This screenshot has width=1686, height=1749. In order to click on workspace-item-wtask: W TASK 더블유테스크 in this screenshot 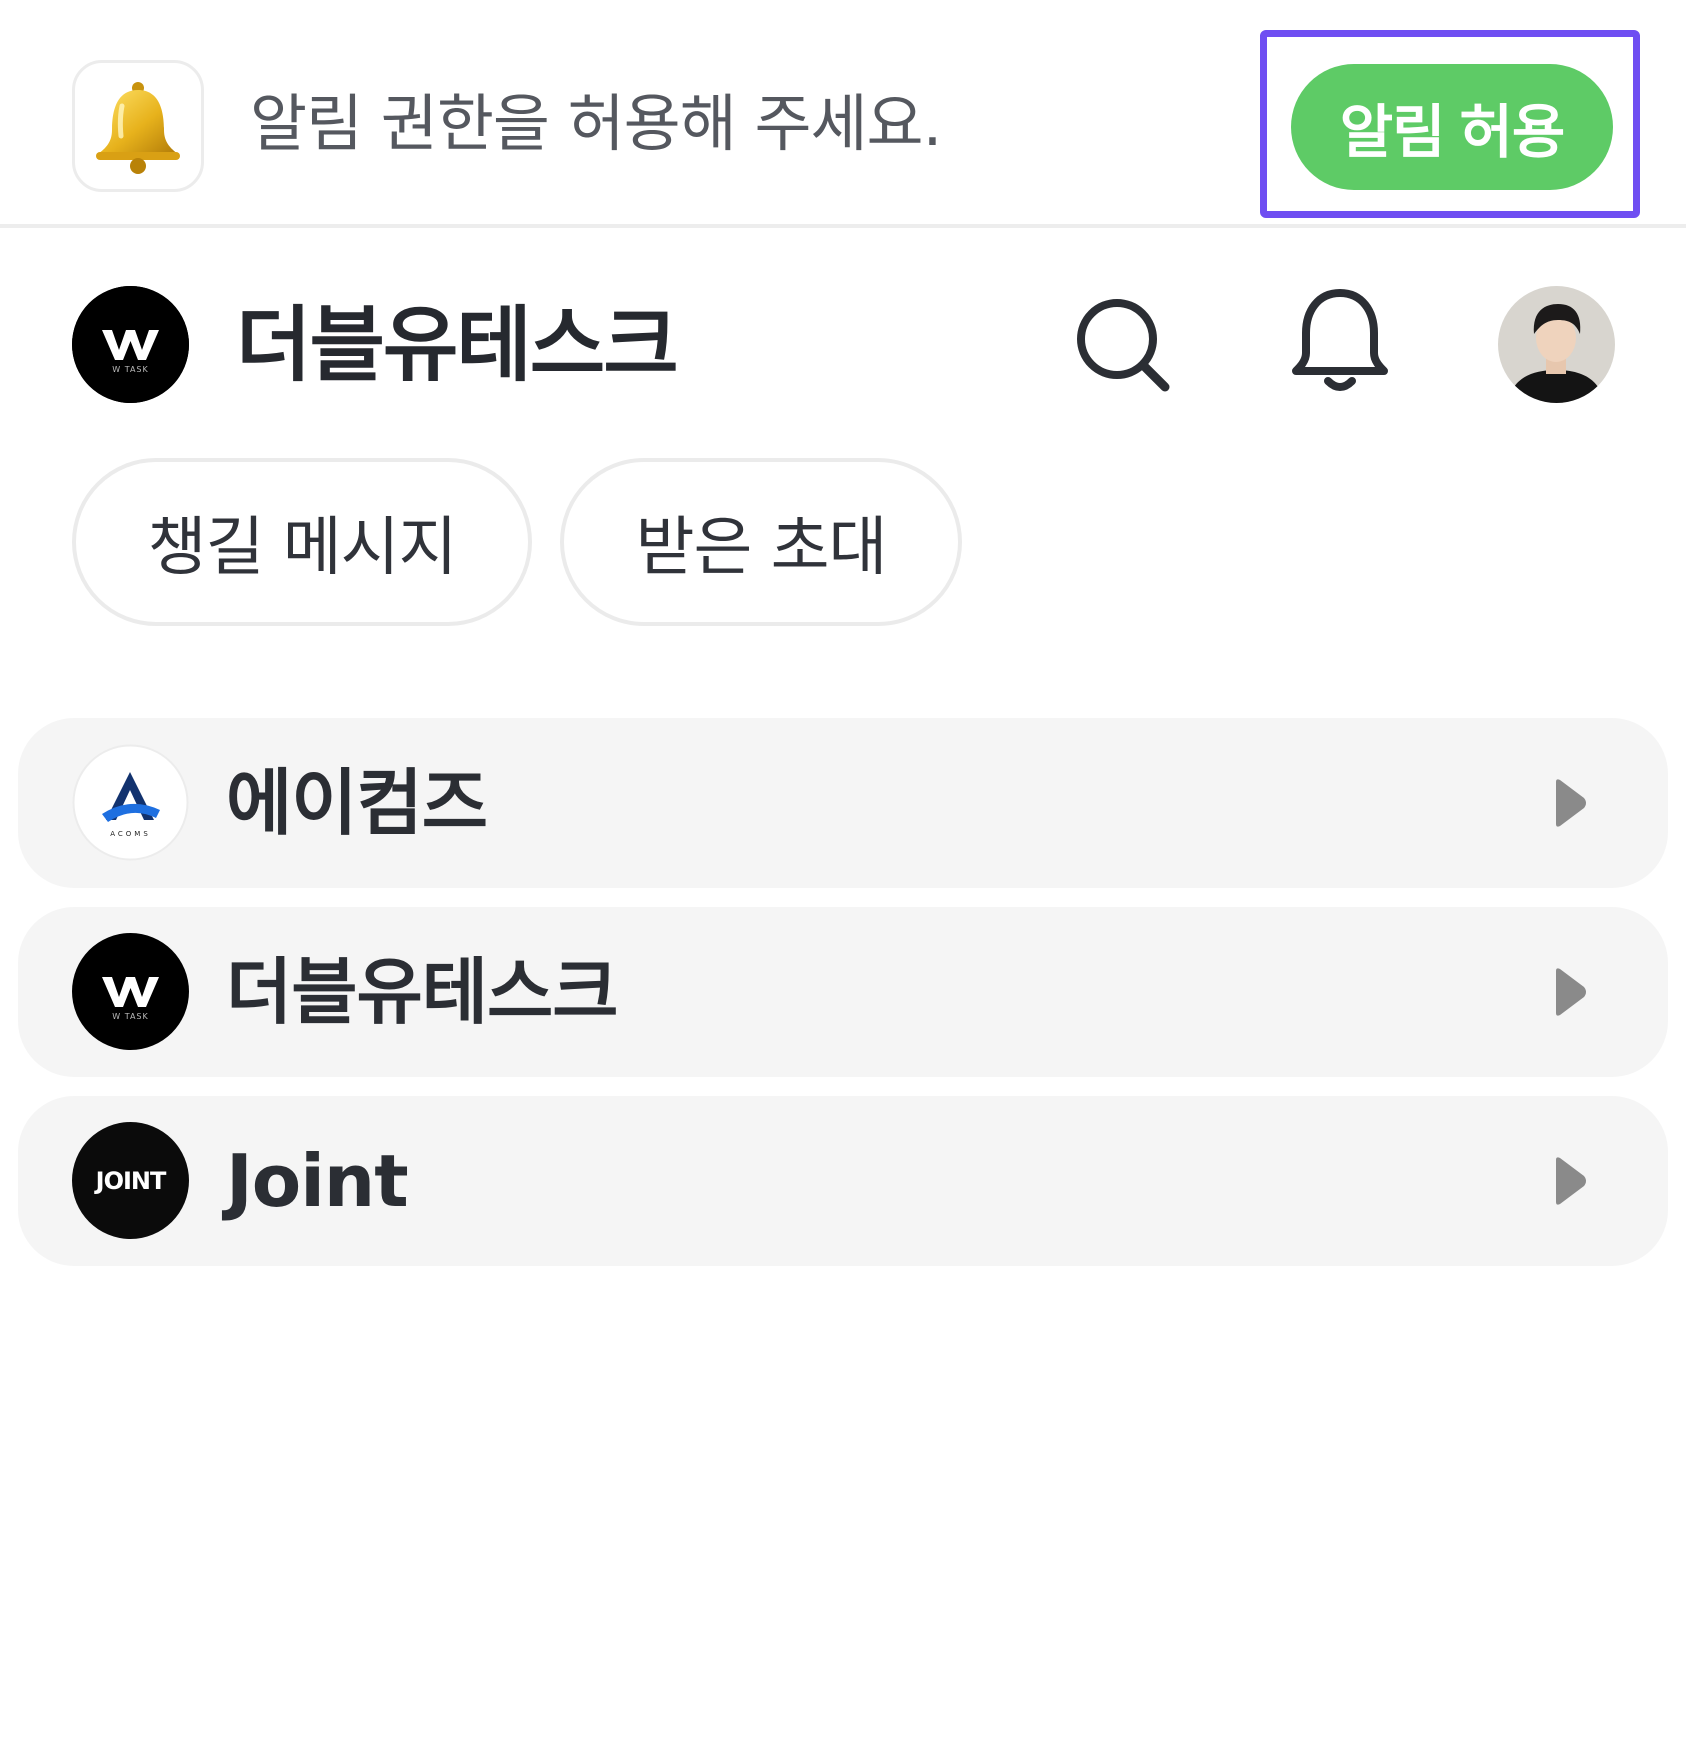, I will do `click(843, 992)`.